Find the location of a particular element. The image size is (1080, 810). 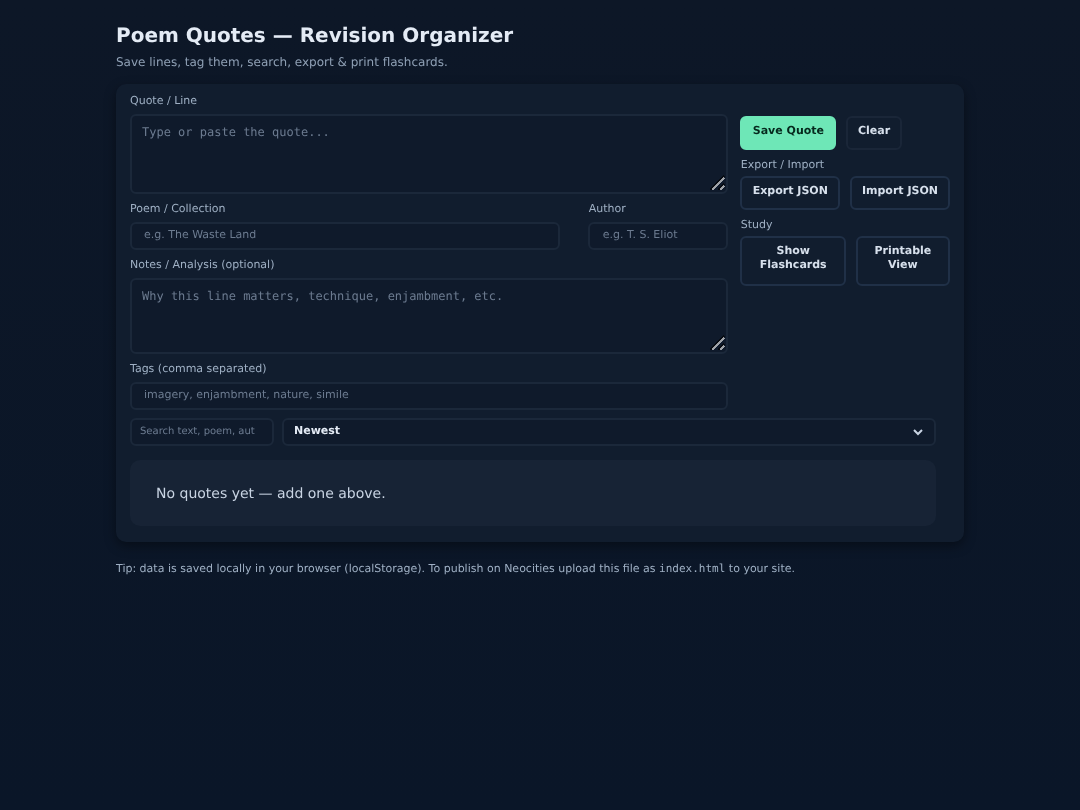

chevron-down-icon is located at coordinates (918, 432).